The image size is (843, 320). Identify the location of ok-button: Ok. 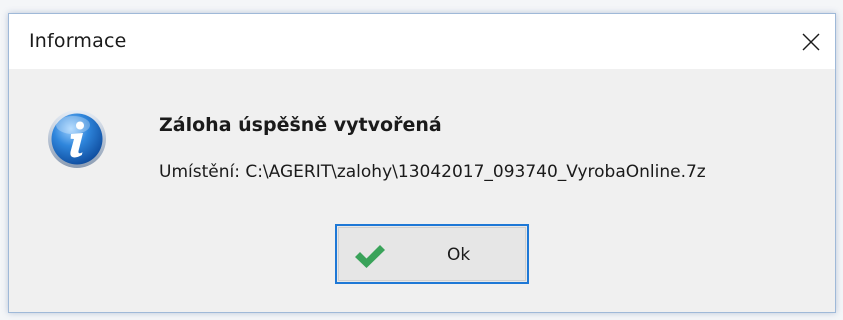
(432, 254).